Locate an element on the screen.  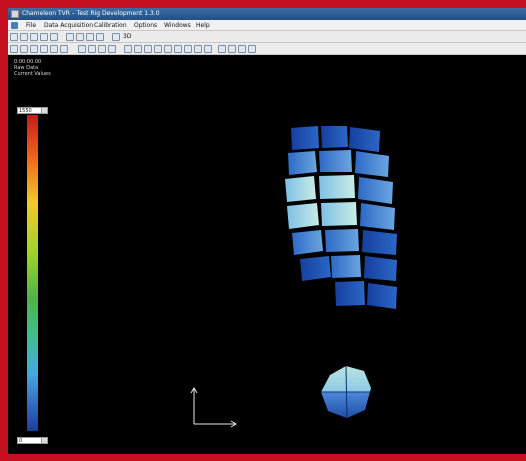
measure-icon is located at coordinates (148, 49).